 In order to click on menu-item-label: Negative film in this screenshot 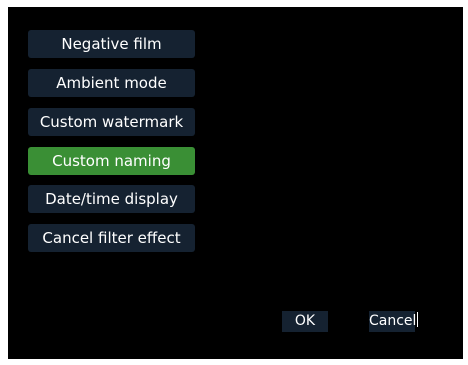, I will do `click(111, 44)`.